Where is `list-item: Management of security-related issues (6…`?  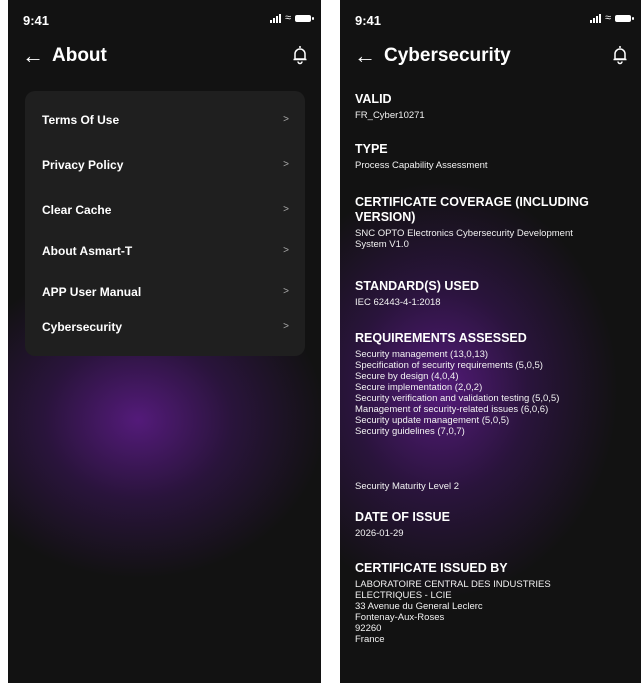
list-item: Management of security-related issues (6… is located at coordinates (452, 409).